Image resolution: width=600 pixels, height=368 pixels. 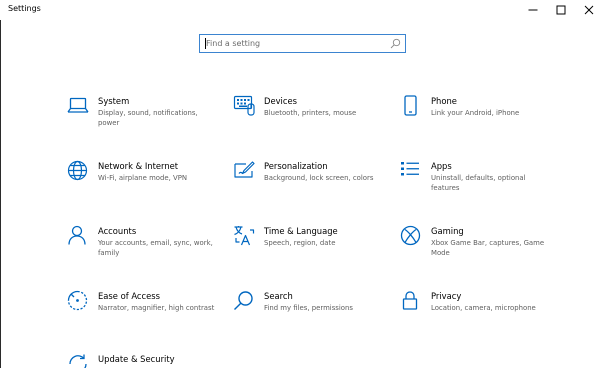 I want to click on tile-label: Privacy, so click(x=446, y=296).